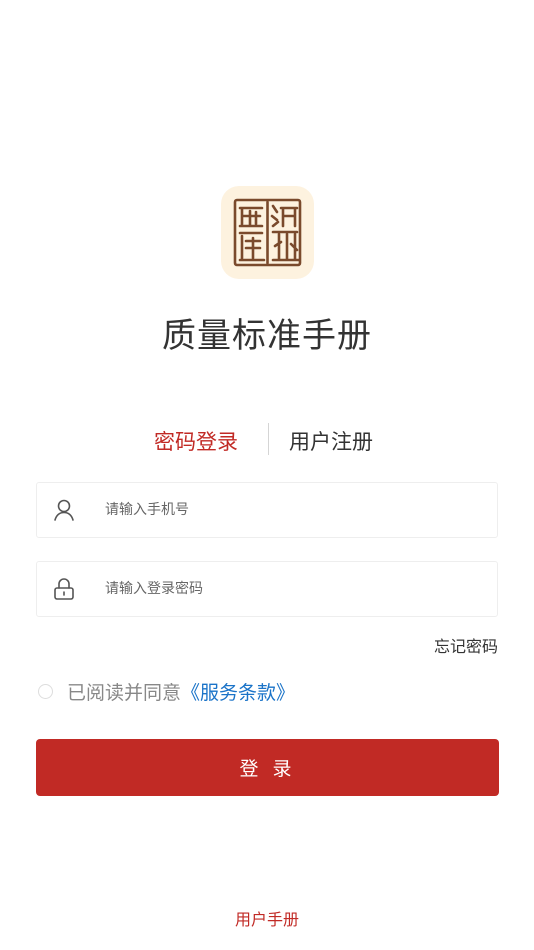 This screenshot has width=534, height=950. What do you see at coordinates (267, 336) in the screenshot?
I see `app-title: 质量标准手册` at bounding box center [267, 336].